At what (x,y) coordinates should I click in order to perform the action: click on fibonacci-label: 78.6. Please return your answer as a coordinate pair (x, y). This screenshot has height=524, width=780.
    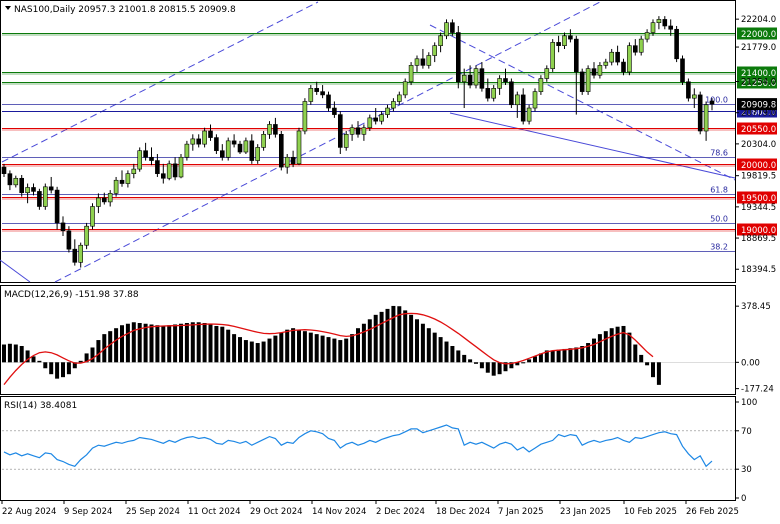
    Looking at the image, I should click on (719, 153).